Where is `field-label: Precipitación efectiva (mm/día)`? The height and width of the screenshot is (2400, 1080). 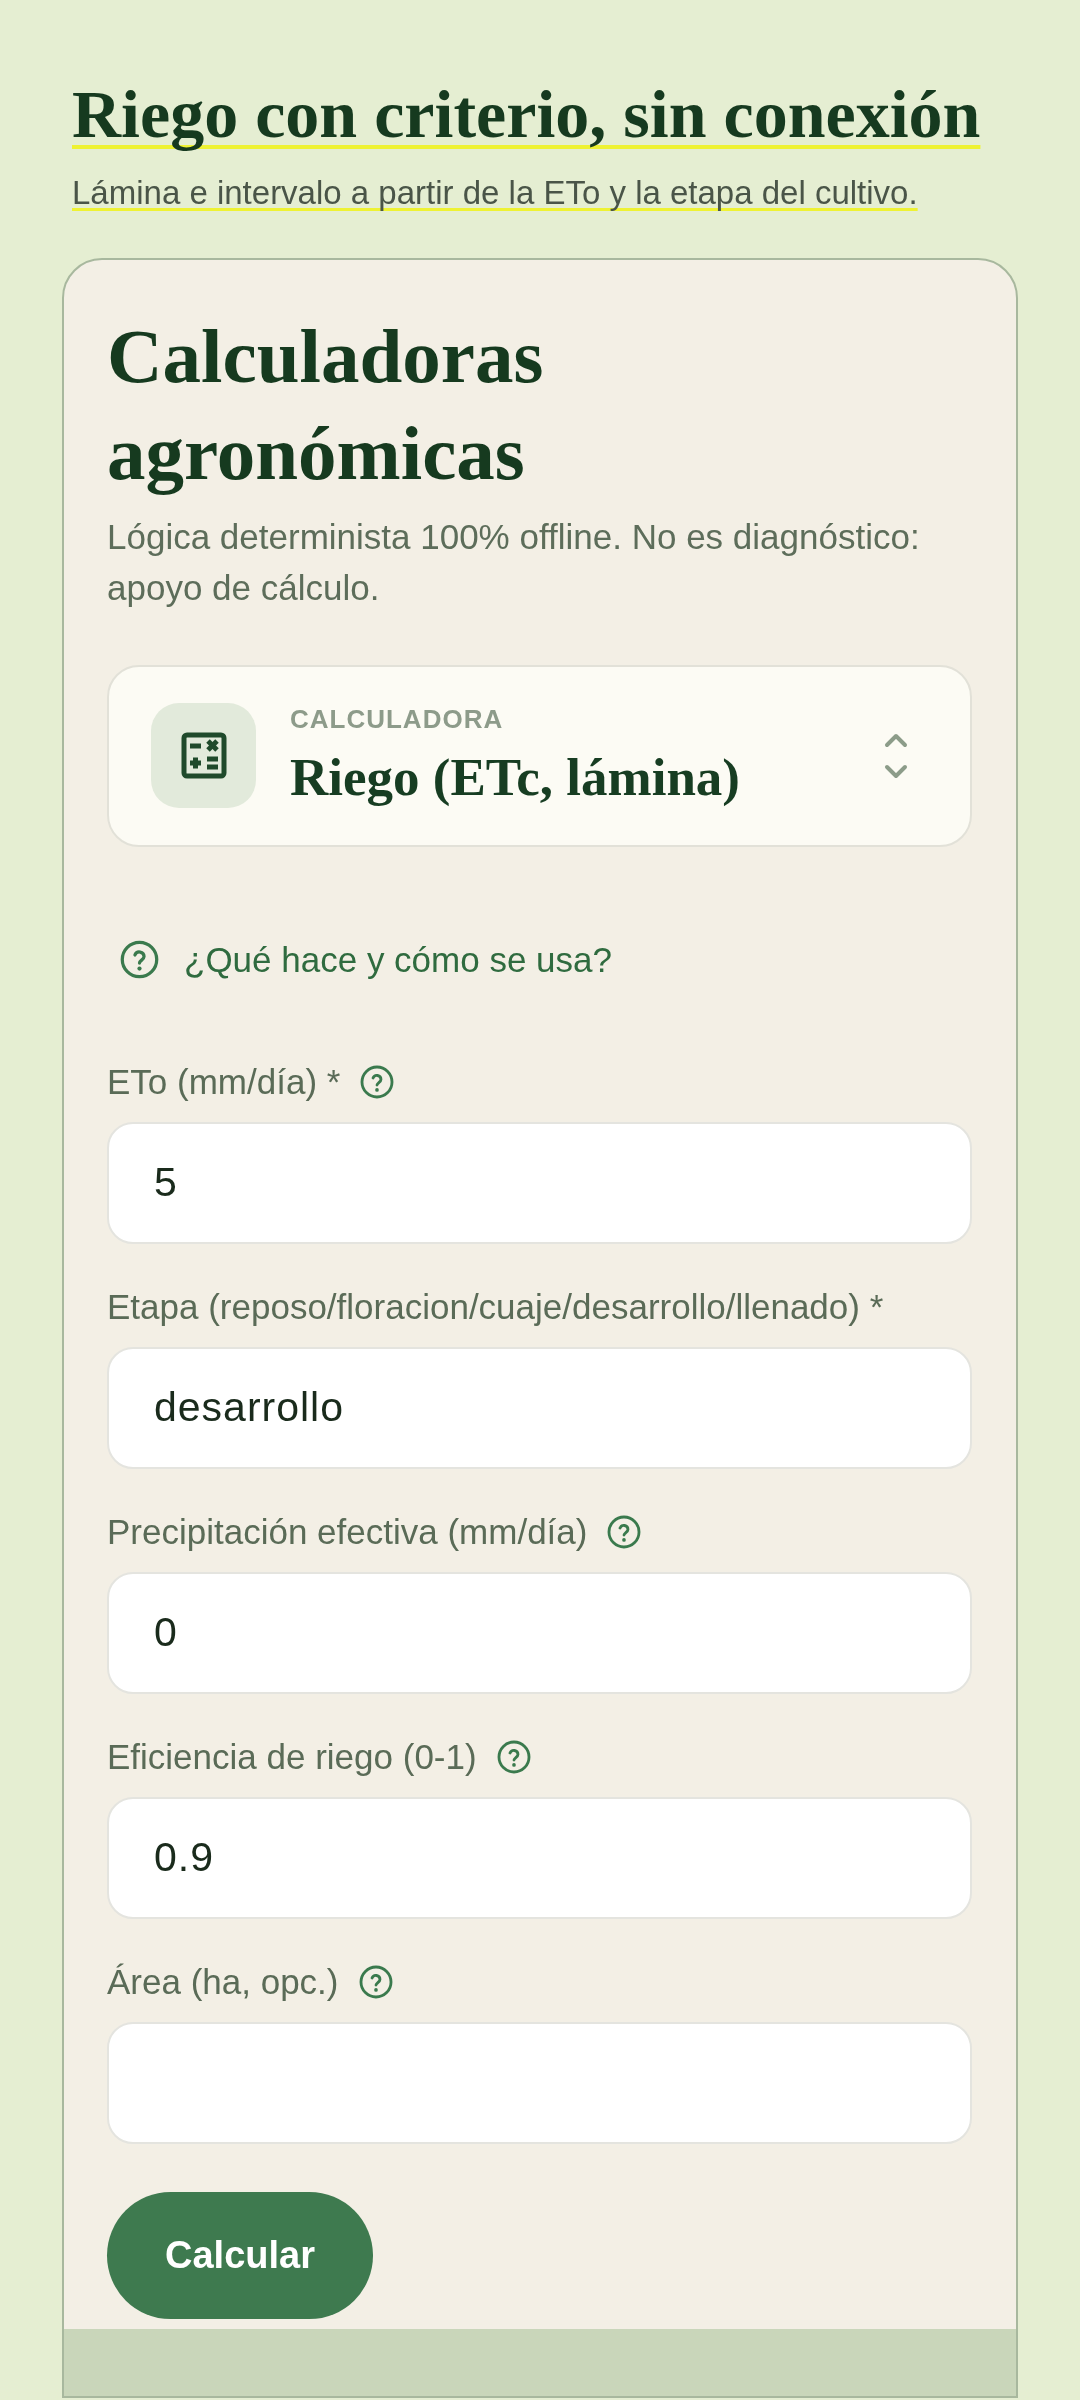 field-label: Precipitación efectiva (mm/día) is located at coordinates (347, 1531).